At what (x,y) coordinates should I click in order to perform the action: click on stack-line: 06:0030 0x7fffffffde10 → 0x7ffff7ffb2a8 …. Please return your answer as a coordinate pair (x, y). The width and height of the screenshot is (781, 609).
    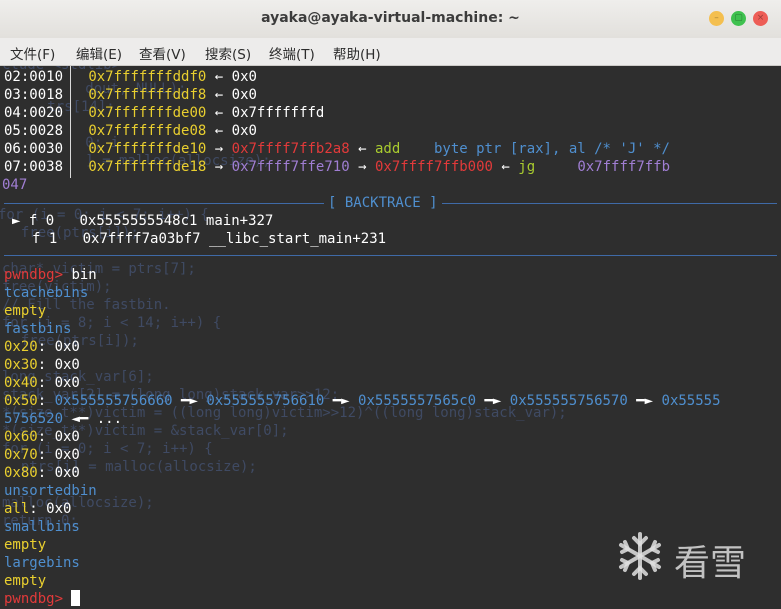
    Looking at the image, I should click on (337, 149).